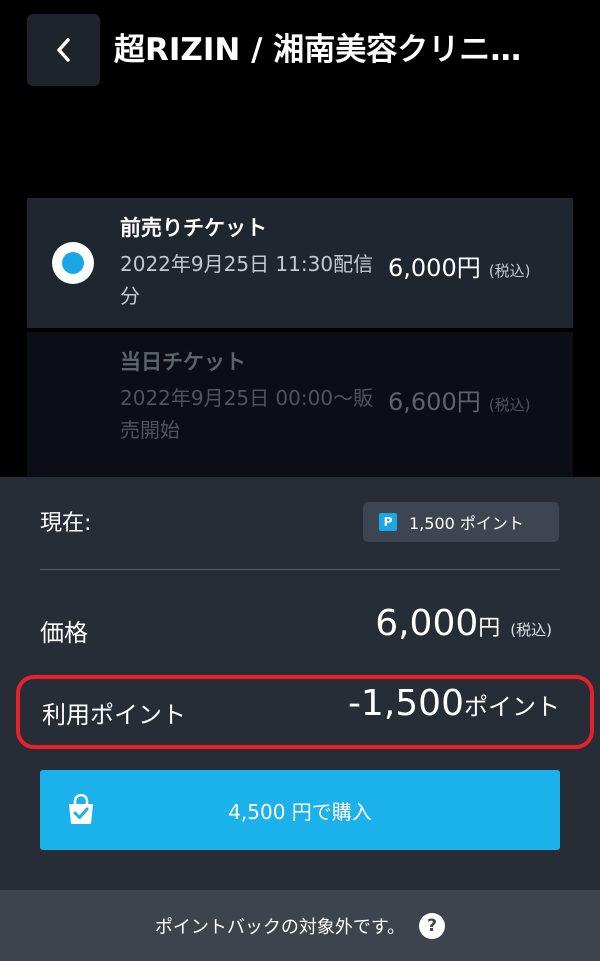 The height and width of the screenshot is (961, 600). What do you see at coordinates (434, 268) in the screenshot?
I see `ticket-price-value: 6,000円` at bounding box center [434, 268].